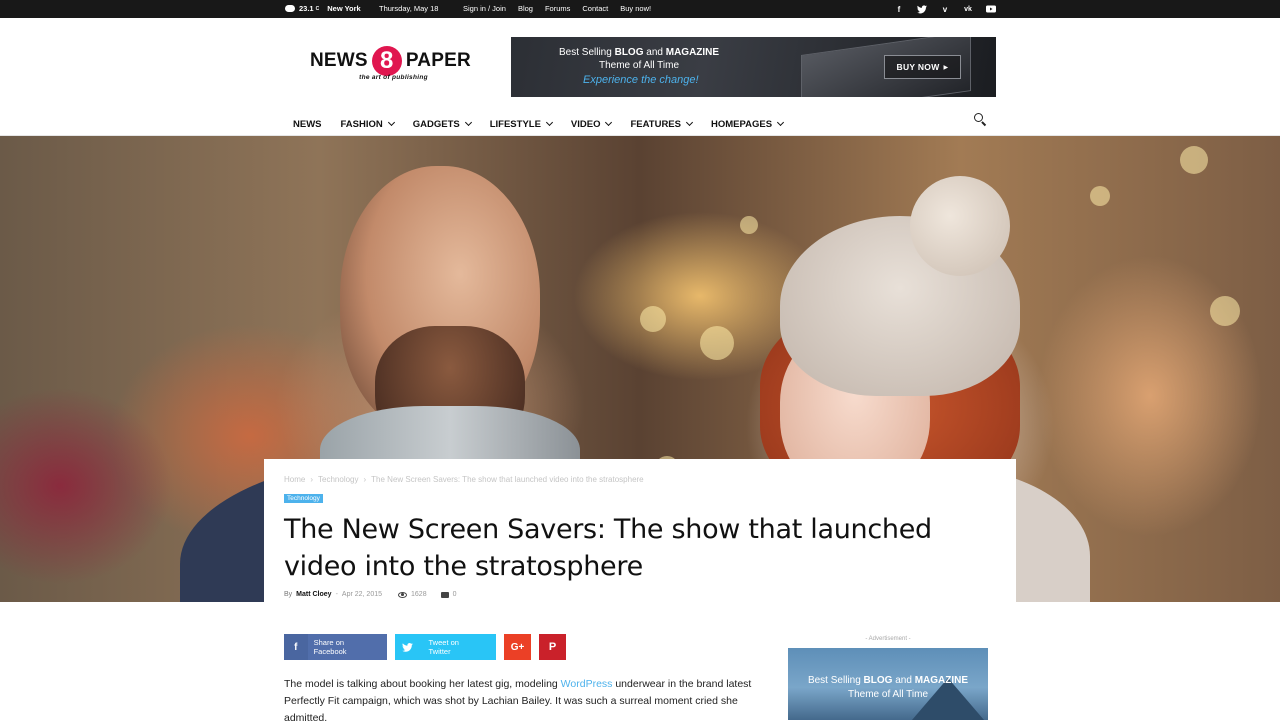  What do you see at coordinates (922, 67) in the screenshot?
I see `banner-buy-now-button: BUY NOW ▶` at bounding box center [922, 67].